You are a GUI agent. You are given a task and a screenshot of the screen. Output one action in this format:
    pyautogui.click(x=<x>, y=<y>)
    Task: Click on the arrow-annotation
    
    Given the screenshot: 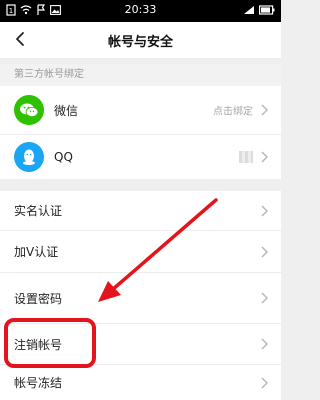 What is the action you would take?
    pyautogui.click(x=158, y=250)
    